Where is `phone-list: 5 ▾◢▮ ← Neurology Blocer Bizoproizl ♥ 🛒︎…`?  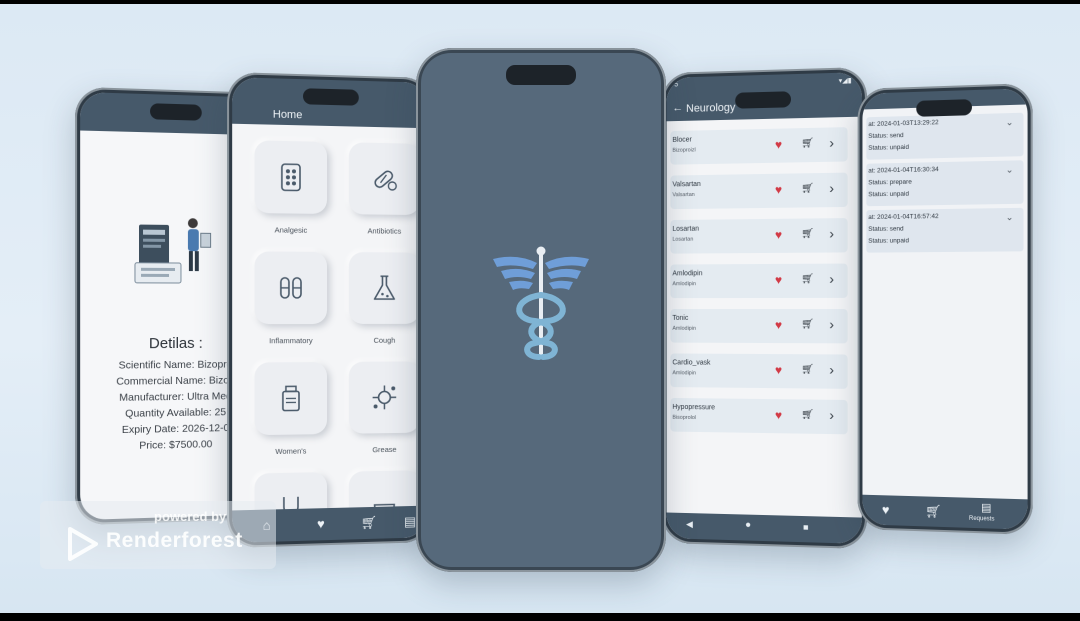
phone-list: 5 ▾◢▮ ← Neurology Blocer Bizoproizl ♥ 🛒︎… is located at coordinates (764, 308).